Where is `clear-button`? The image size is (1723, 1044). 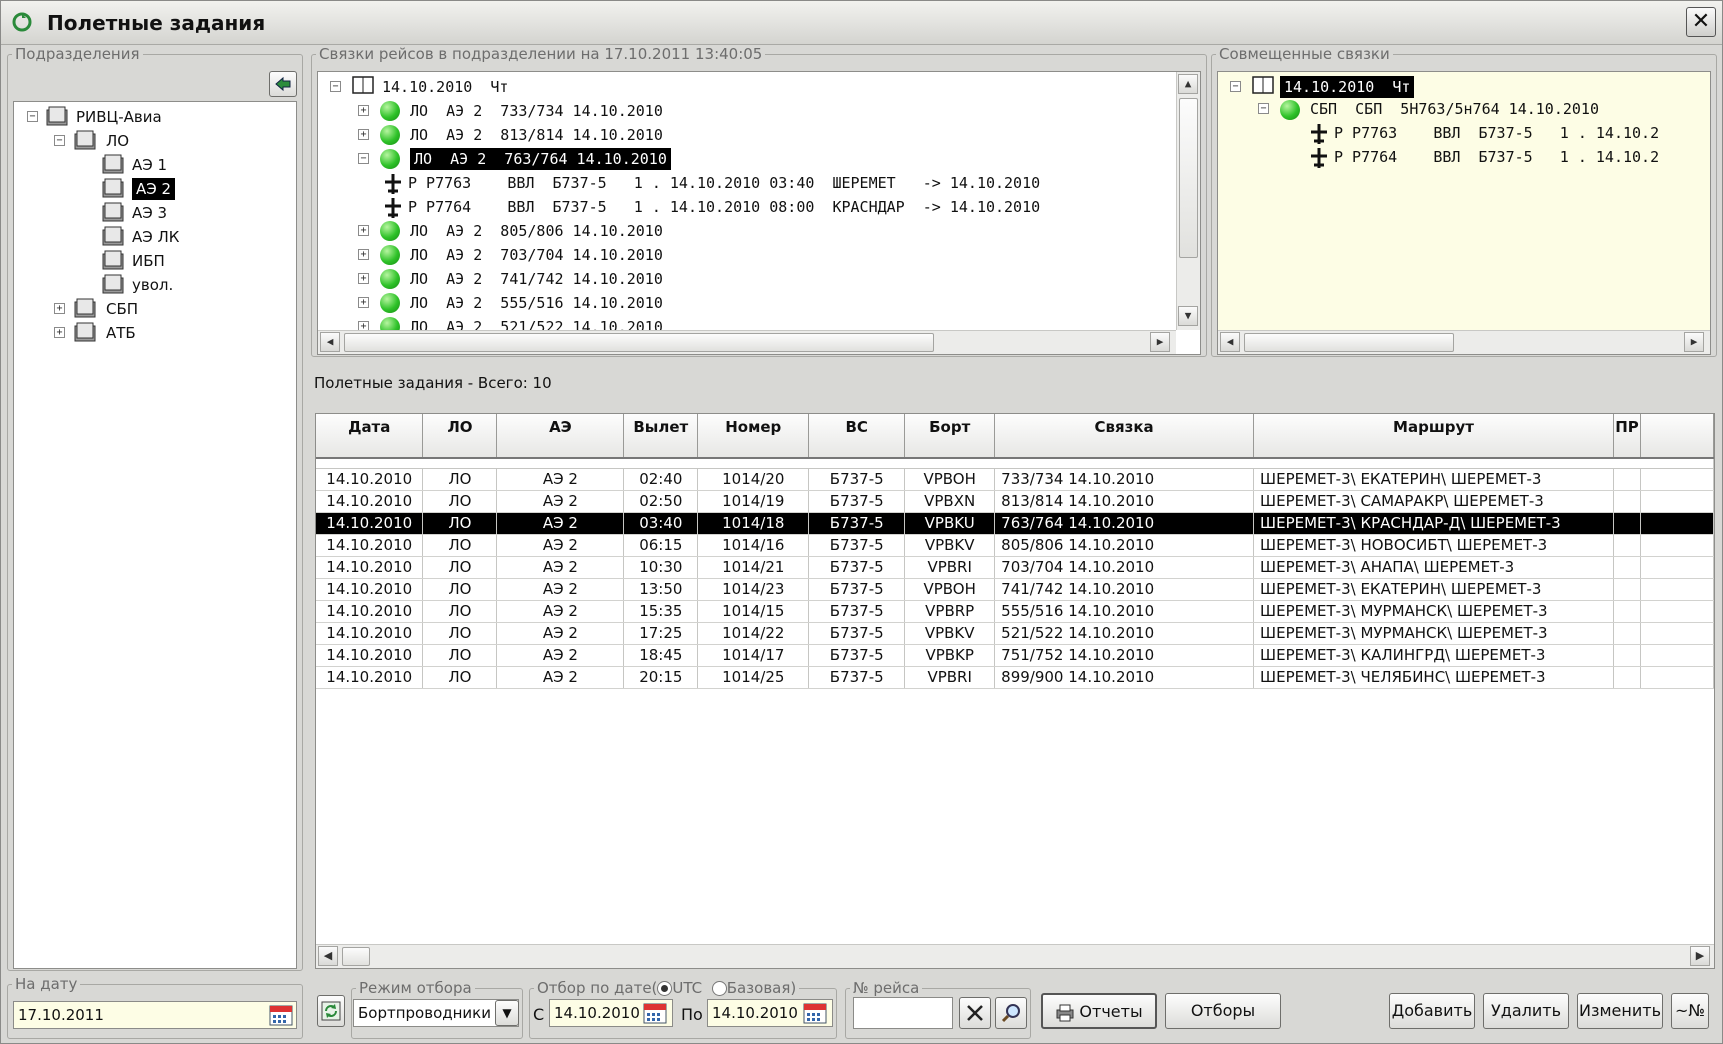
clear-button is located at coordinates (975, 1013).